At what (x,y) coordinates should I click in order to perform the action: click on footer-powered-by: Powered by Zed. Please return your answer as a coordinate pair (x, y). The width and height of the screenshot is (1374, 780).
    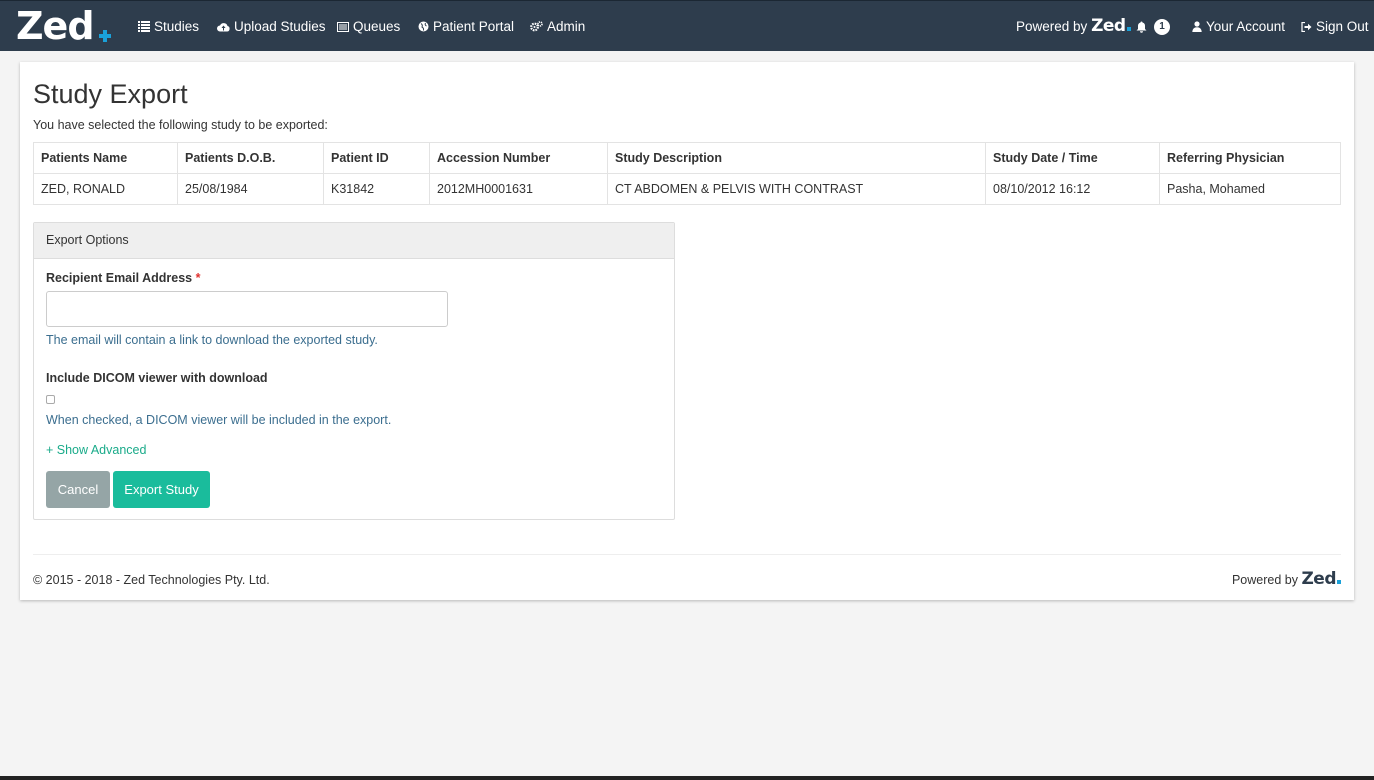
    Looking at the image, I should click on (1286, 579).